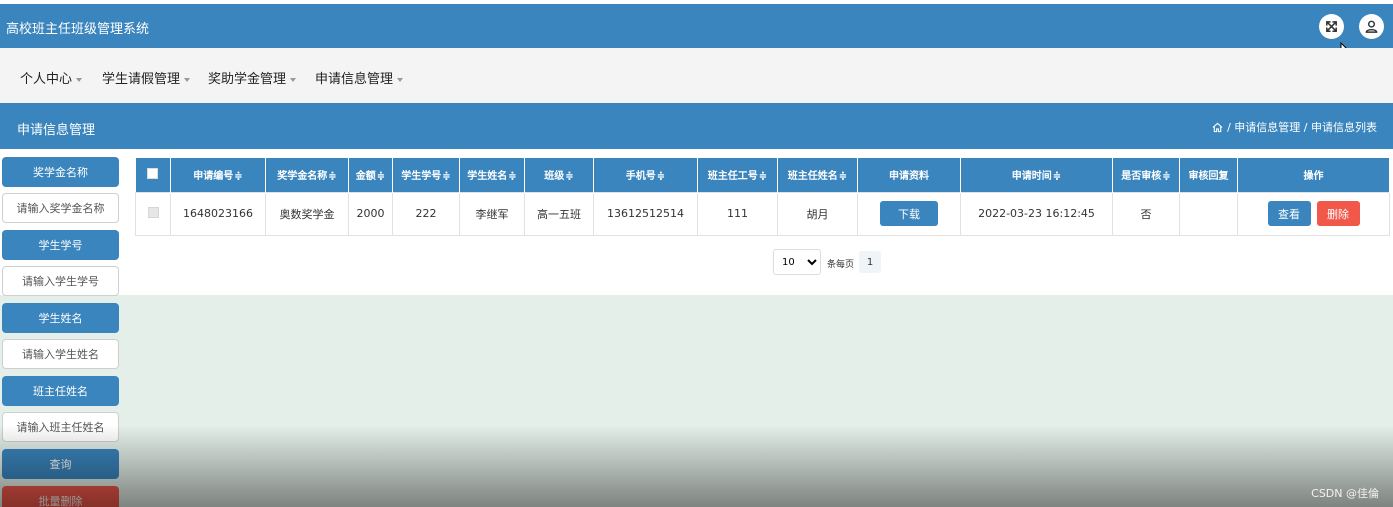  I want to click on cell-phone: 13612512514, so click(645, 213).